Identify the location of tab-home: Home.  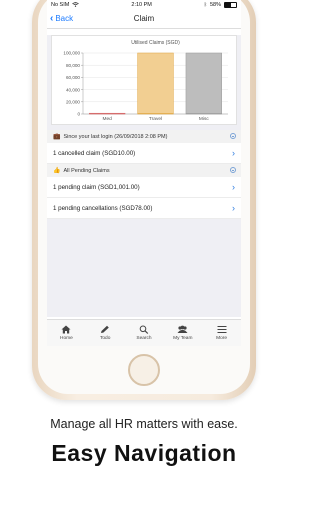
(66, 333).